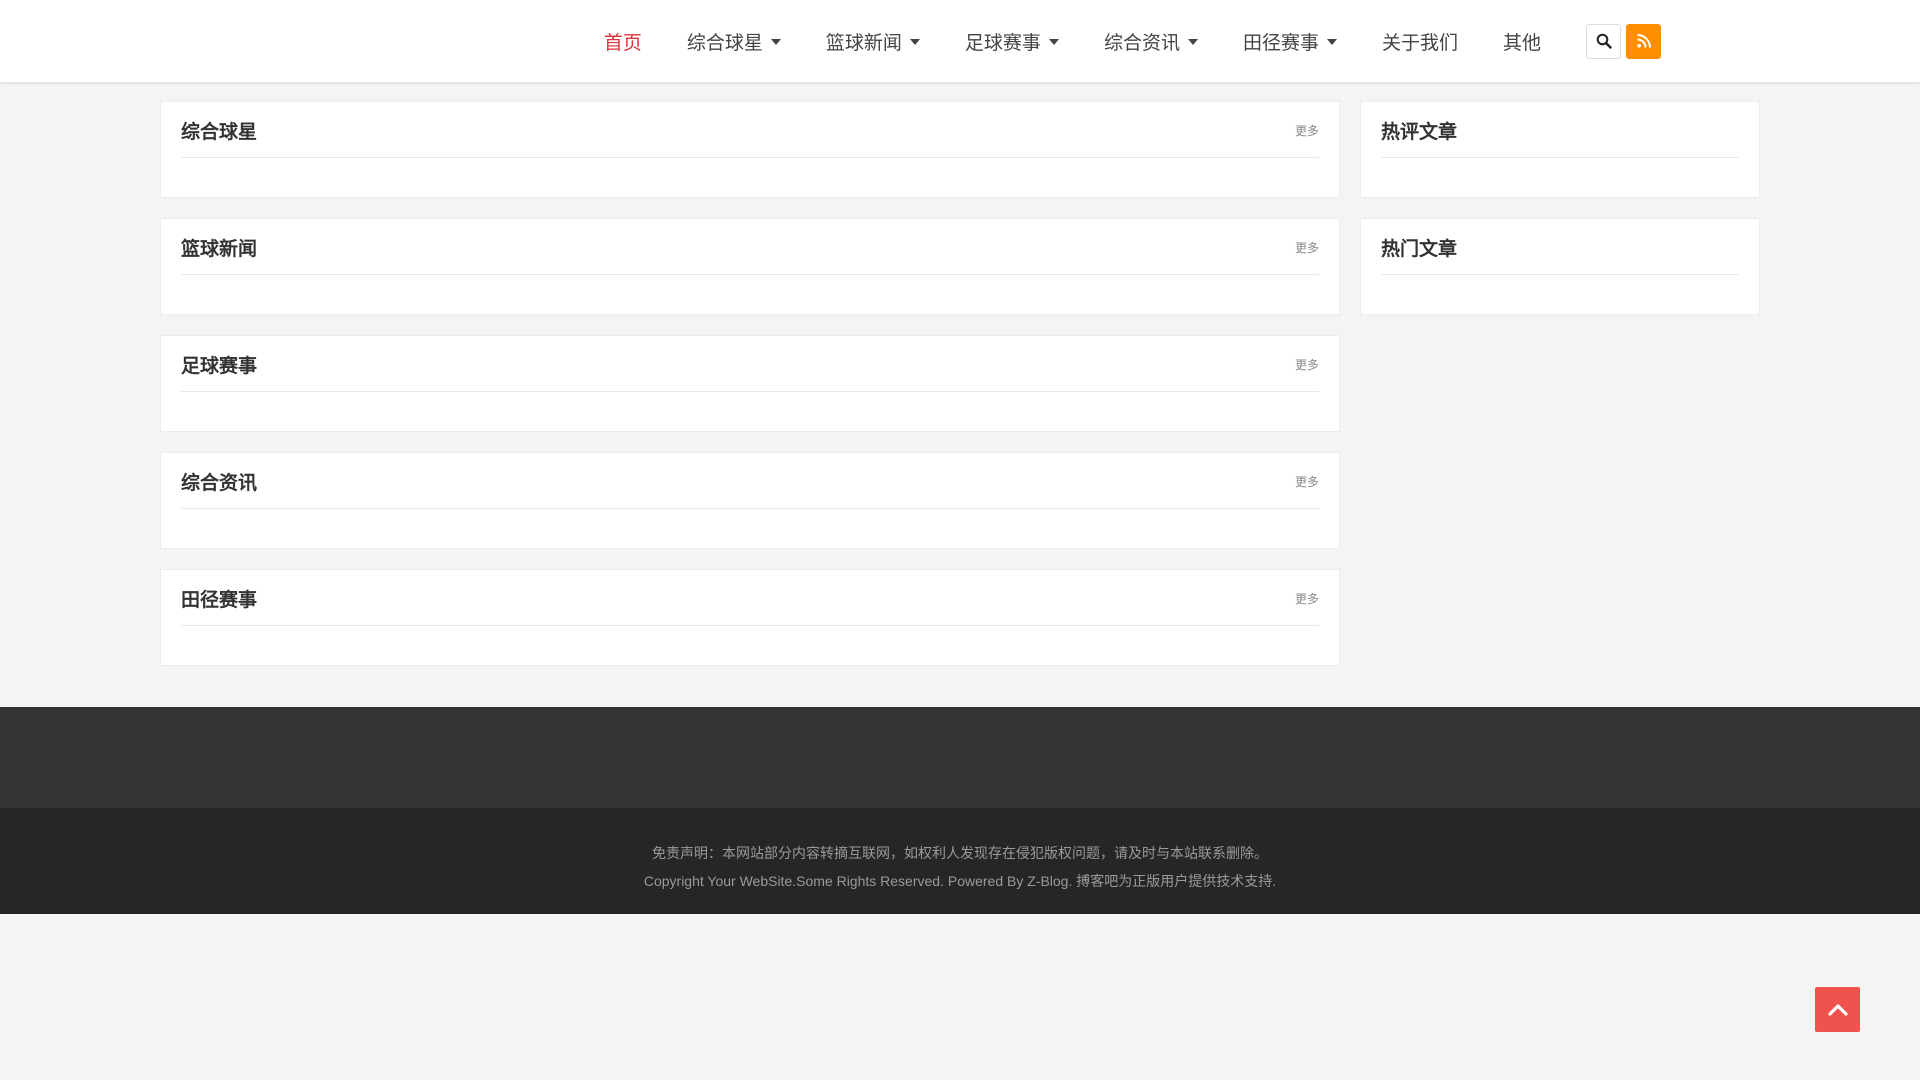 The image size is (1920, 1080). I want to click on sidebar-widget-title: 热门文章, so click(1419, 249).